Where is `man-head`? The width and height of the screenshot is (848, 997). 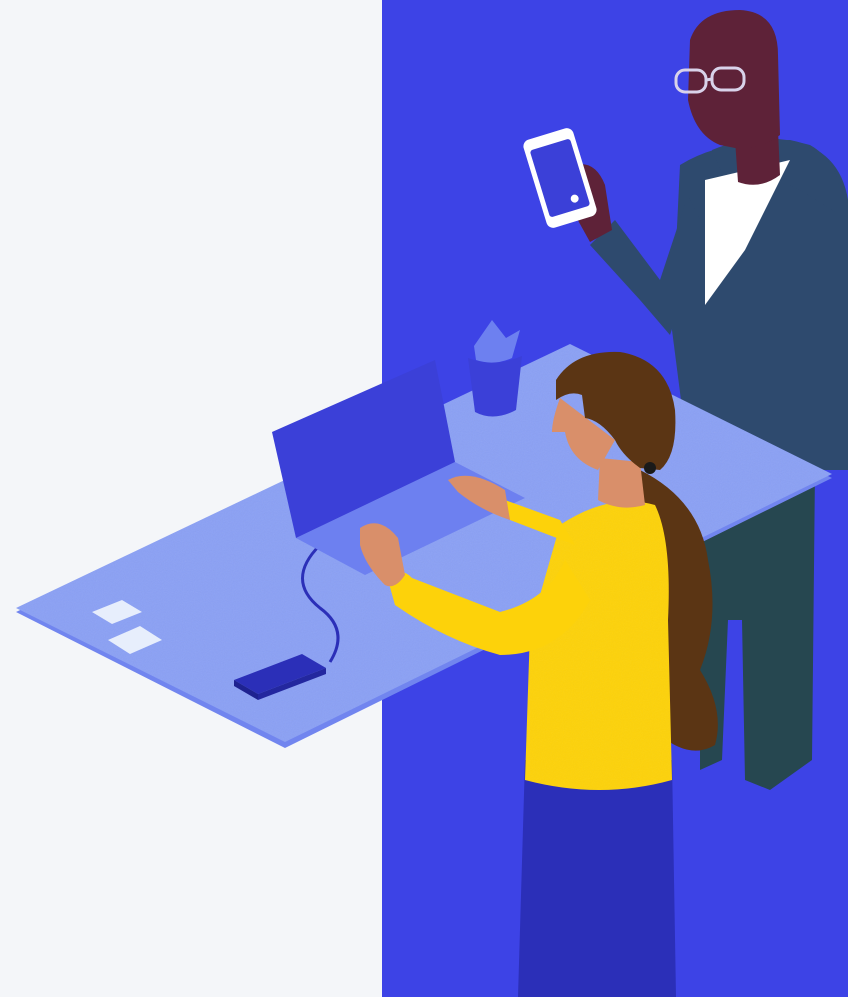
man-head is located at coordinates (734, 79).